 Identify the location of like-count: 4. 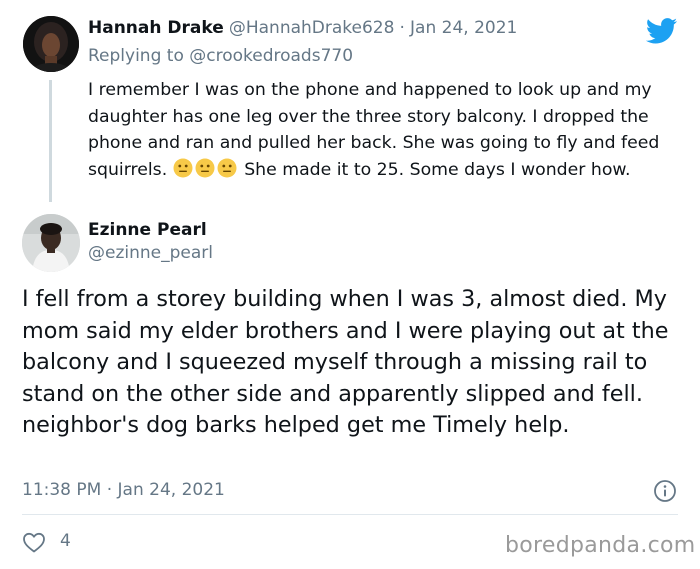
(65, 541).